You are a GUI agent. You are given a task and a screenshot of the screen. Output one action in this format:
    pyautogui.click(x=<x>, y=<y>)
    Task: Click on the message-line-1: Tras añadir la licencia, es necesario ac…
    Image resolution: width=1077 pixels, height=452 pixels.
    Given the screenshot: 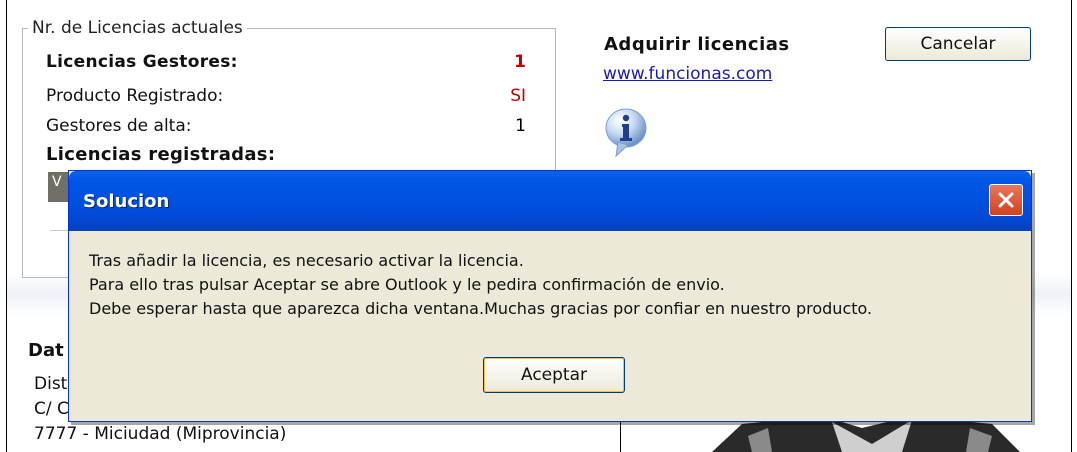 What is the action you would take?
    pyautogui.click(x=306, y=260)
    